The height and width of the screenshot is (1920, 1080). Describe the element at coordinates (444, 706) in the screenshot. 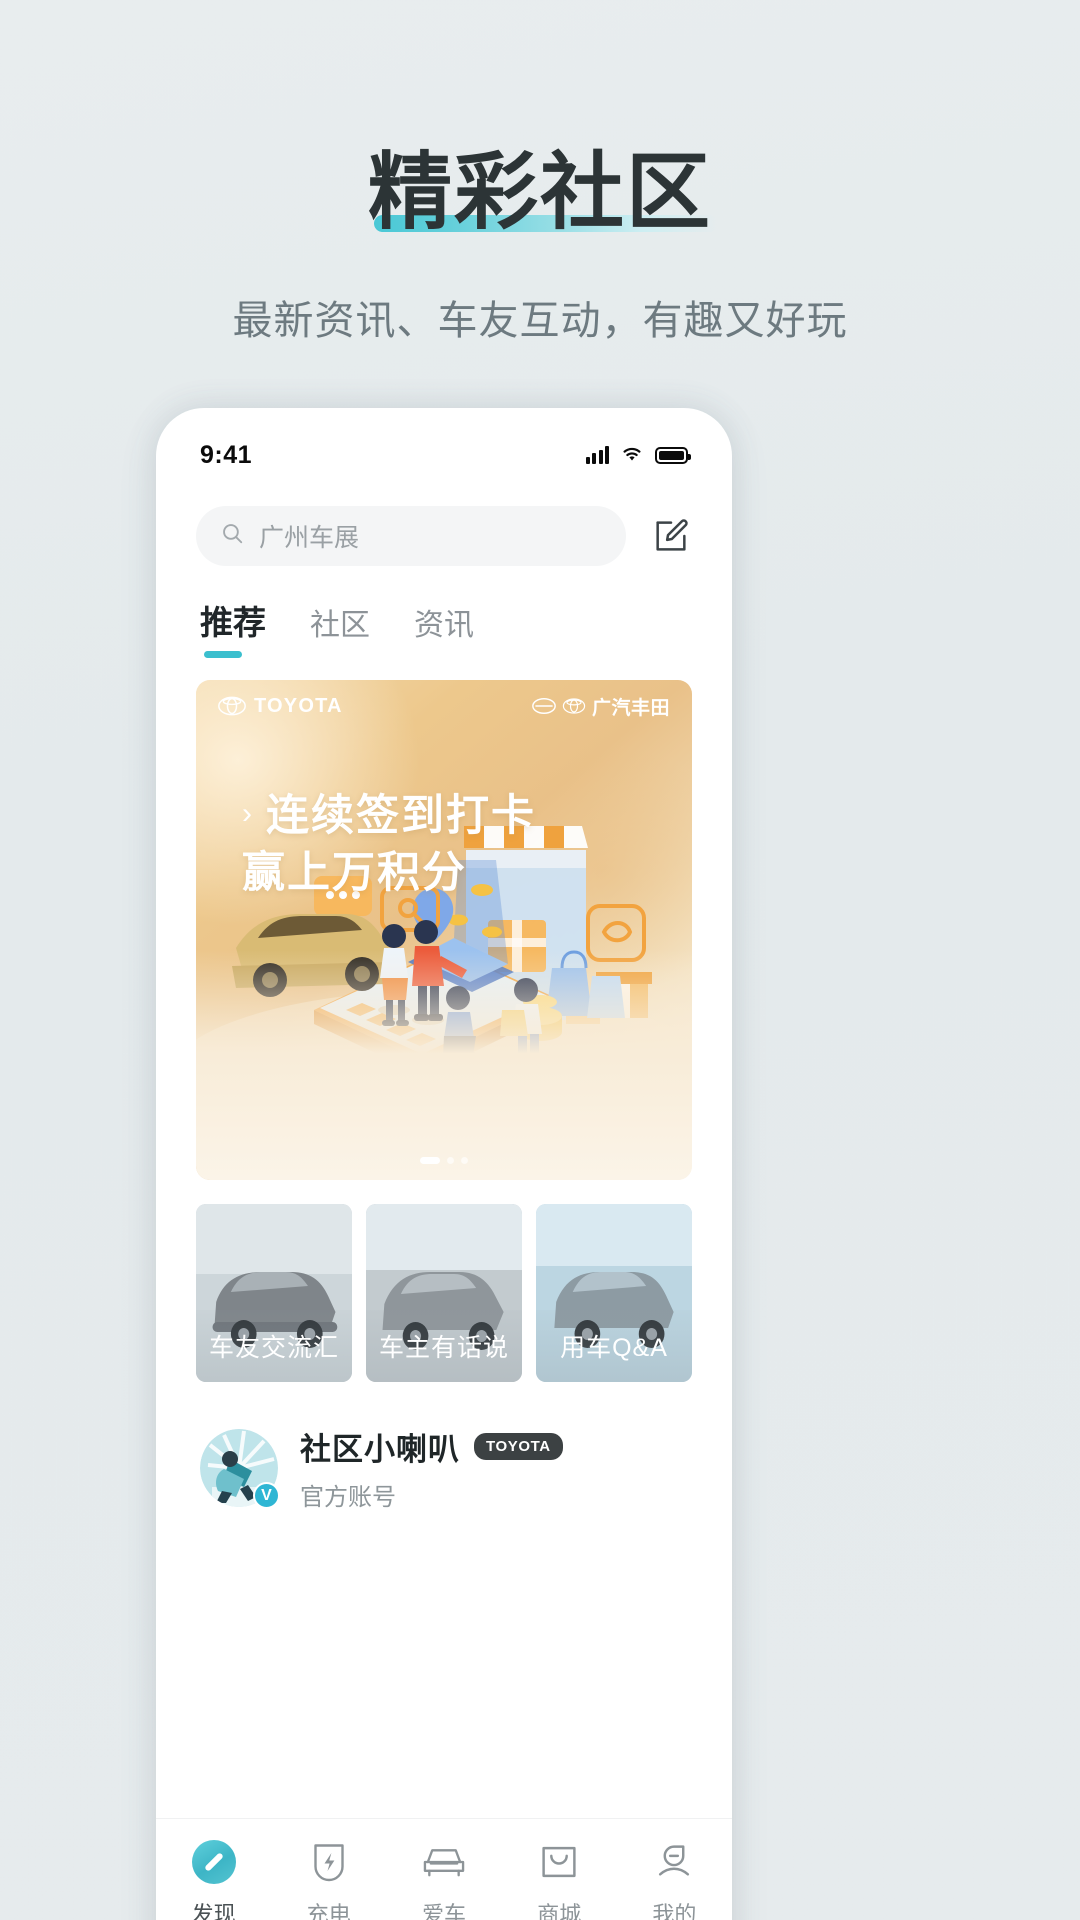

I see `banner-brand-row: TOYOTA 广汽丰田` at that location.